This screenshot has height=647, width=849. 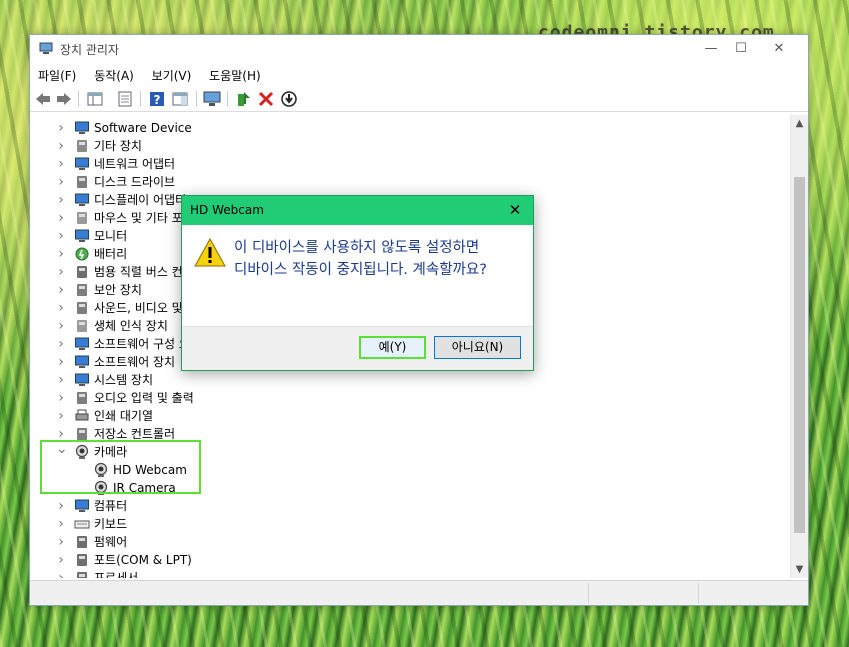 I want to click on close-button: ✕, so click(x=779, y=49).